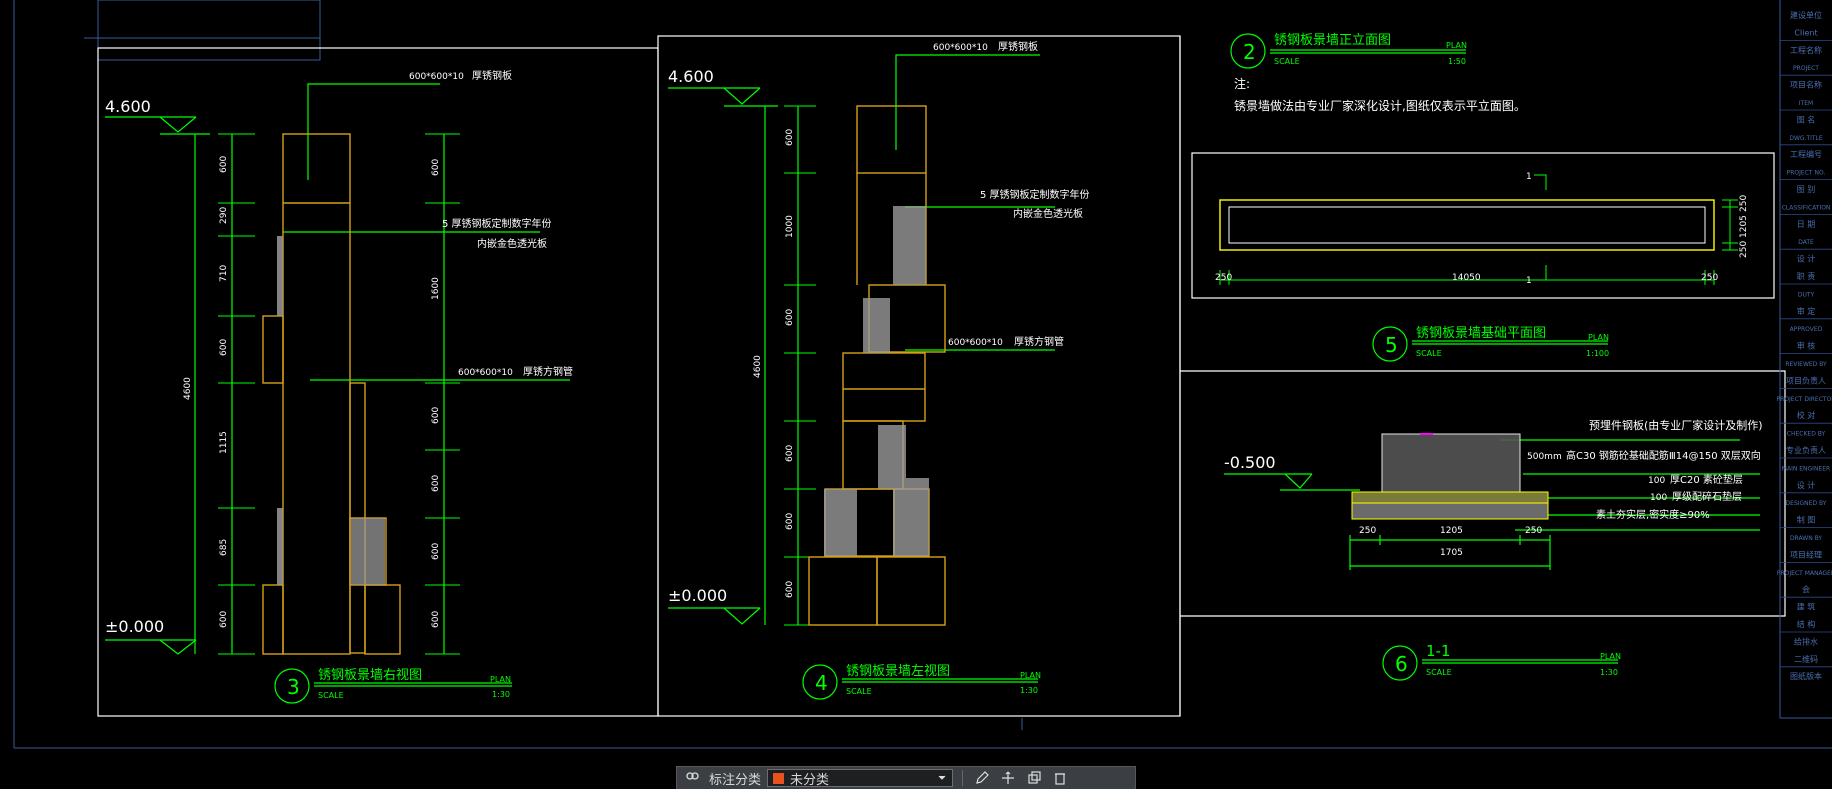 This screenshot has width=1832, height=789. What do you see at coordinates (1029, 690) in the screenshot?
I see `d4-ratio: 1:30` at bounding box center [1029, 690].